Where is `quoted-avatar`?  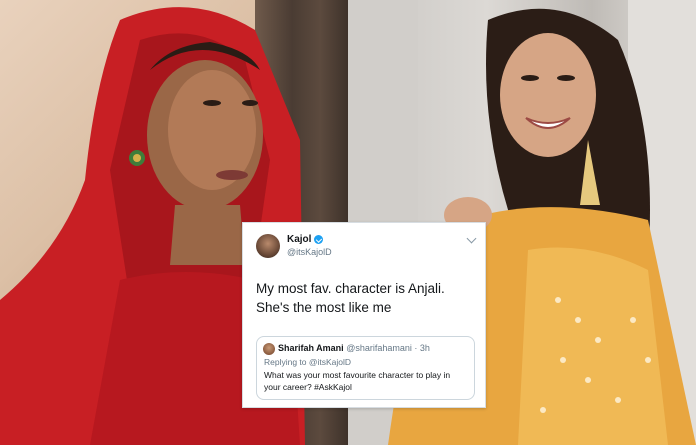 quoted-avatar is located at coordinates (269, 349).